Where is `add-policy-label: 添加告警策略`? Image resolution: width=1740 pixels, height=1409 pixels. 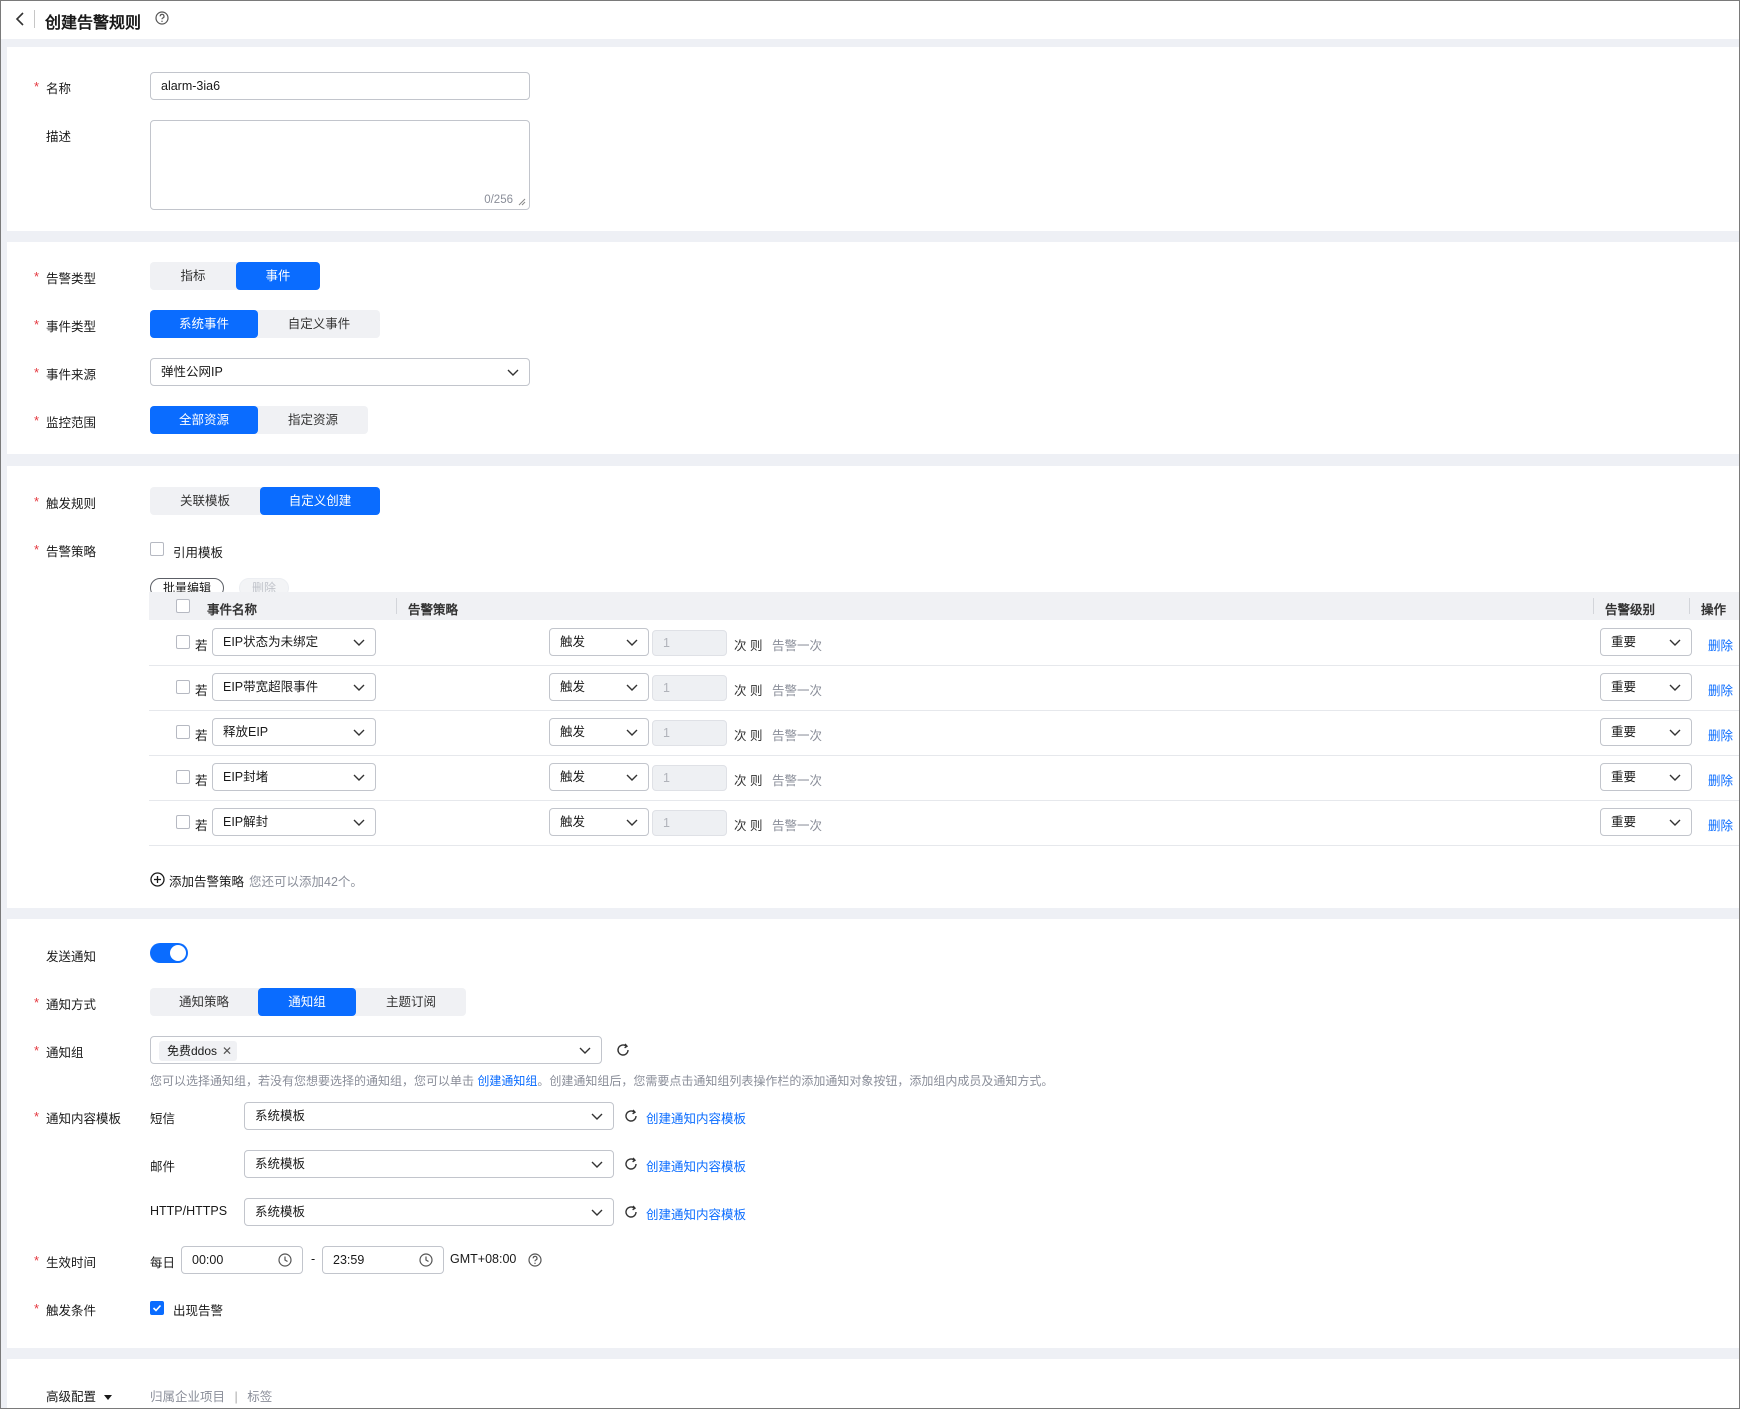 add-policy-label: 添加告警策略 is located at coordinates (207, 882).